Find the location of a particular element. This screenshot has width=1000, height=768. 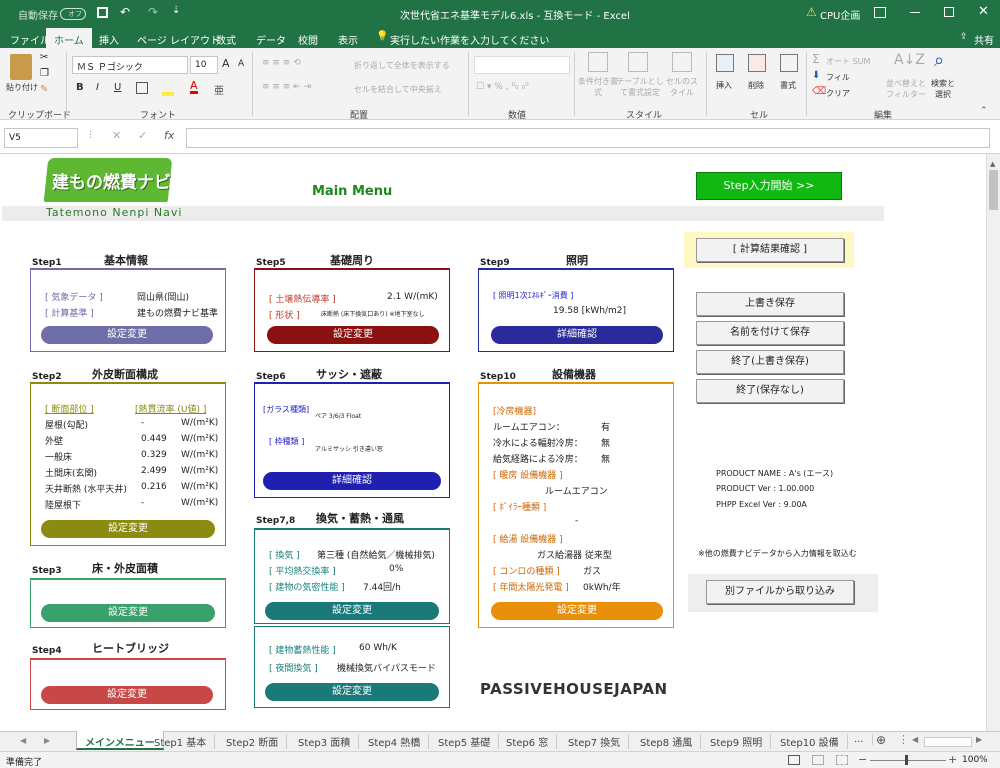

tab-insert: 挿入 is located at coordinates (109, 39).